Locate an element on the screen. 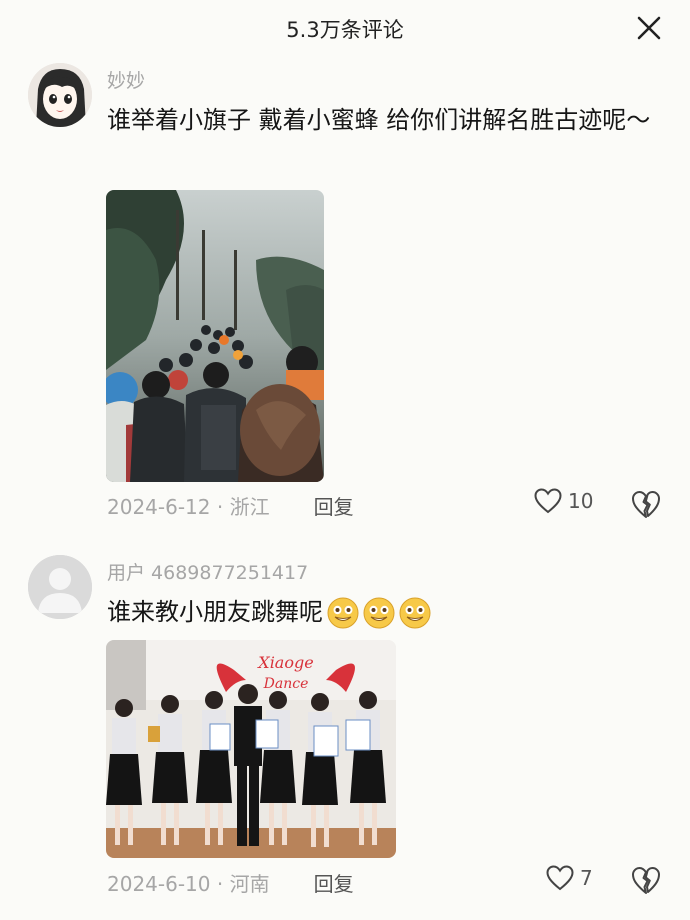  default-user-avatar is located at coordinates (60, 587).